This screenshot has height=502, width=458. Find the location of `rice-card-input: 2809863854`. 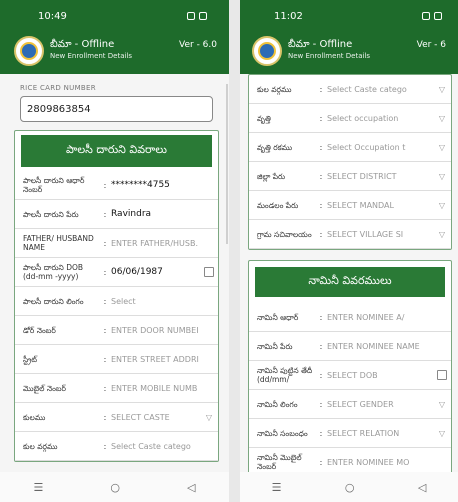

rice-card-input: 2809863854 is located at coordinates (116, 109).